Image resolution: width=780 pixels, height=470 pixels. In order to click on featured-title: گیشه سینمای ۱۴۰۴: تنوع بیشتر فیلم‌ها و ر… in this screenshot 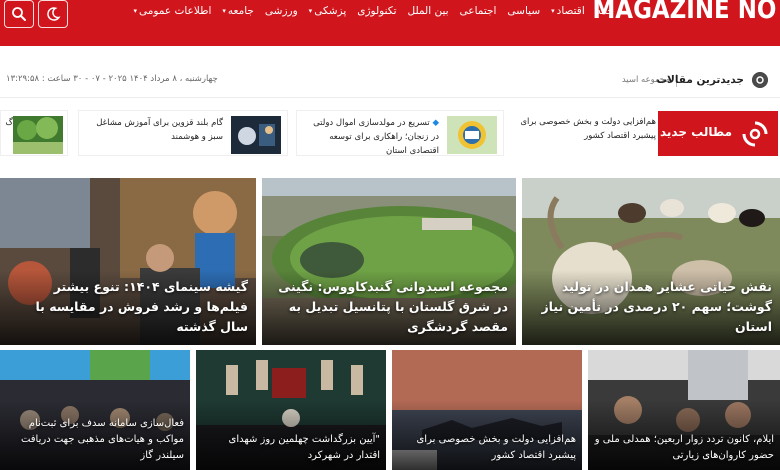, I will do `click(141, 306)`.